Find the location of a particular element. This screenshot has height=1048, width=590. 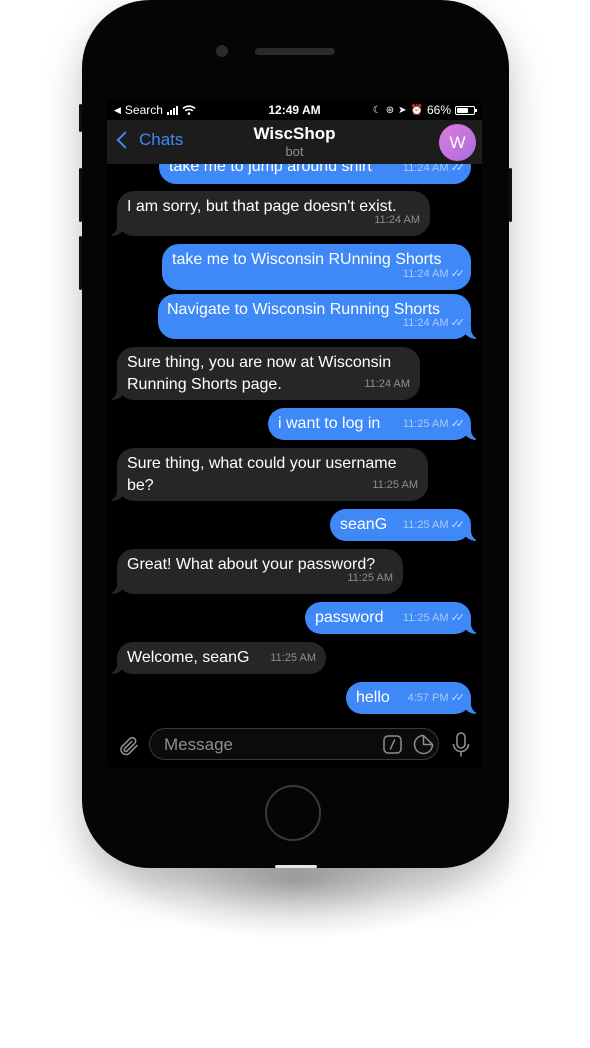

chat-header: Chats WiscShop bot W is located at coordinates (294, 142).